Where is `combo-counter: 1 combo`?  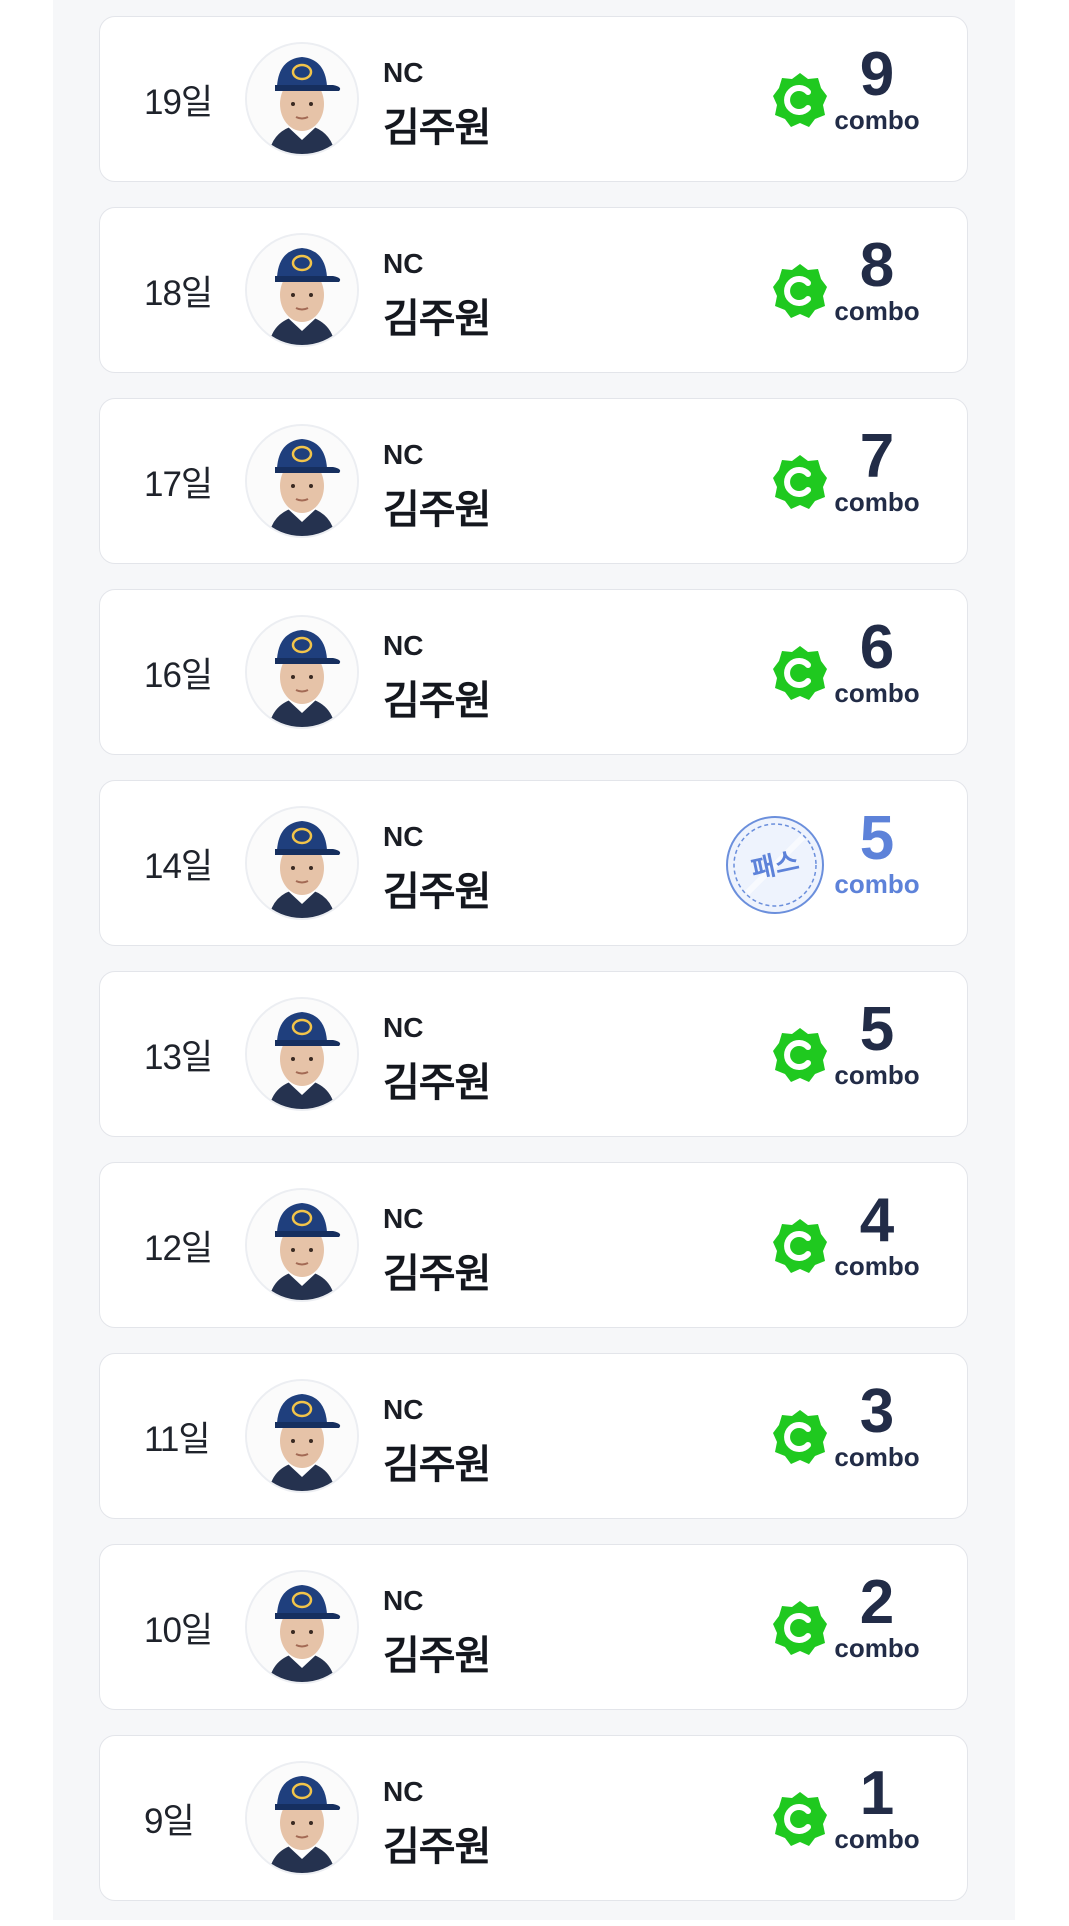 combo-counter: 1 combo is located at coordinates (877, 1806).